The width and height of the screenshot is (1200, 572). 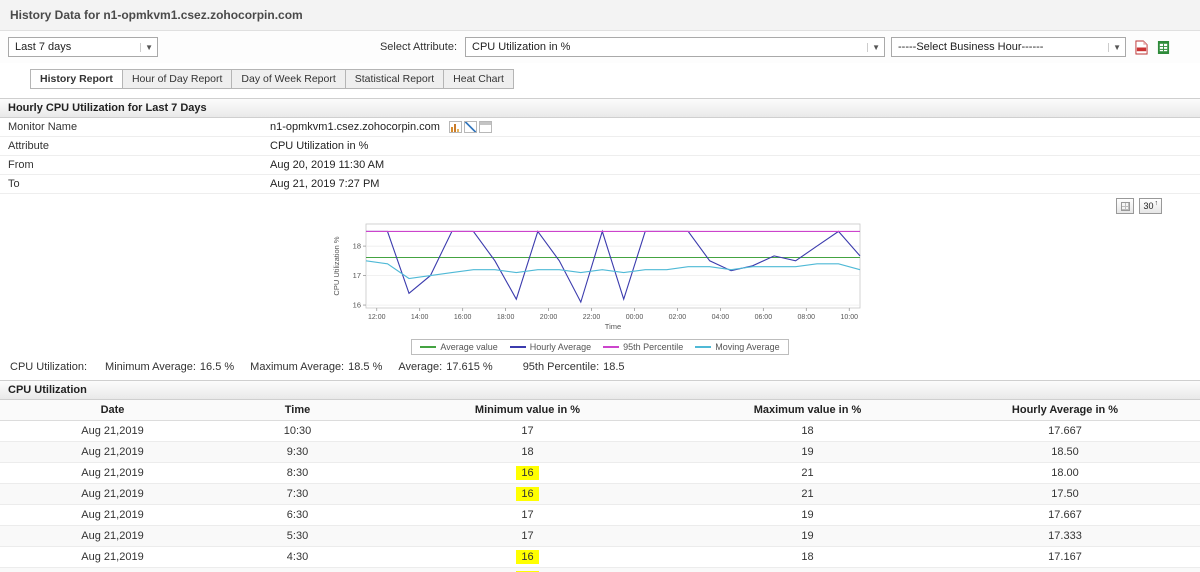 What do you see at coordinates (420, 367) in the screenshot?
I see `stat-label: Average:` at bounding box center [420, 367].